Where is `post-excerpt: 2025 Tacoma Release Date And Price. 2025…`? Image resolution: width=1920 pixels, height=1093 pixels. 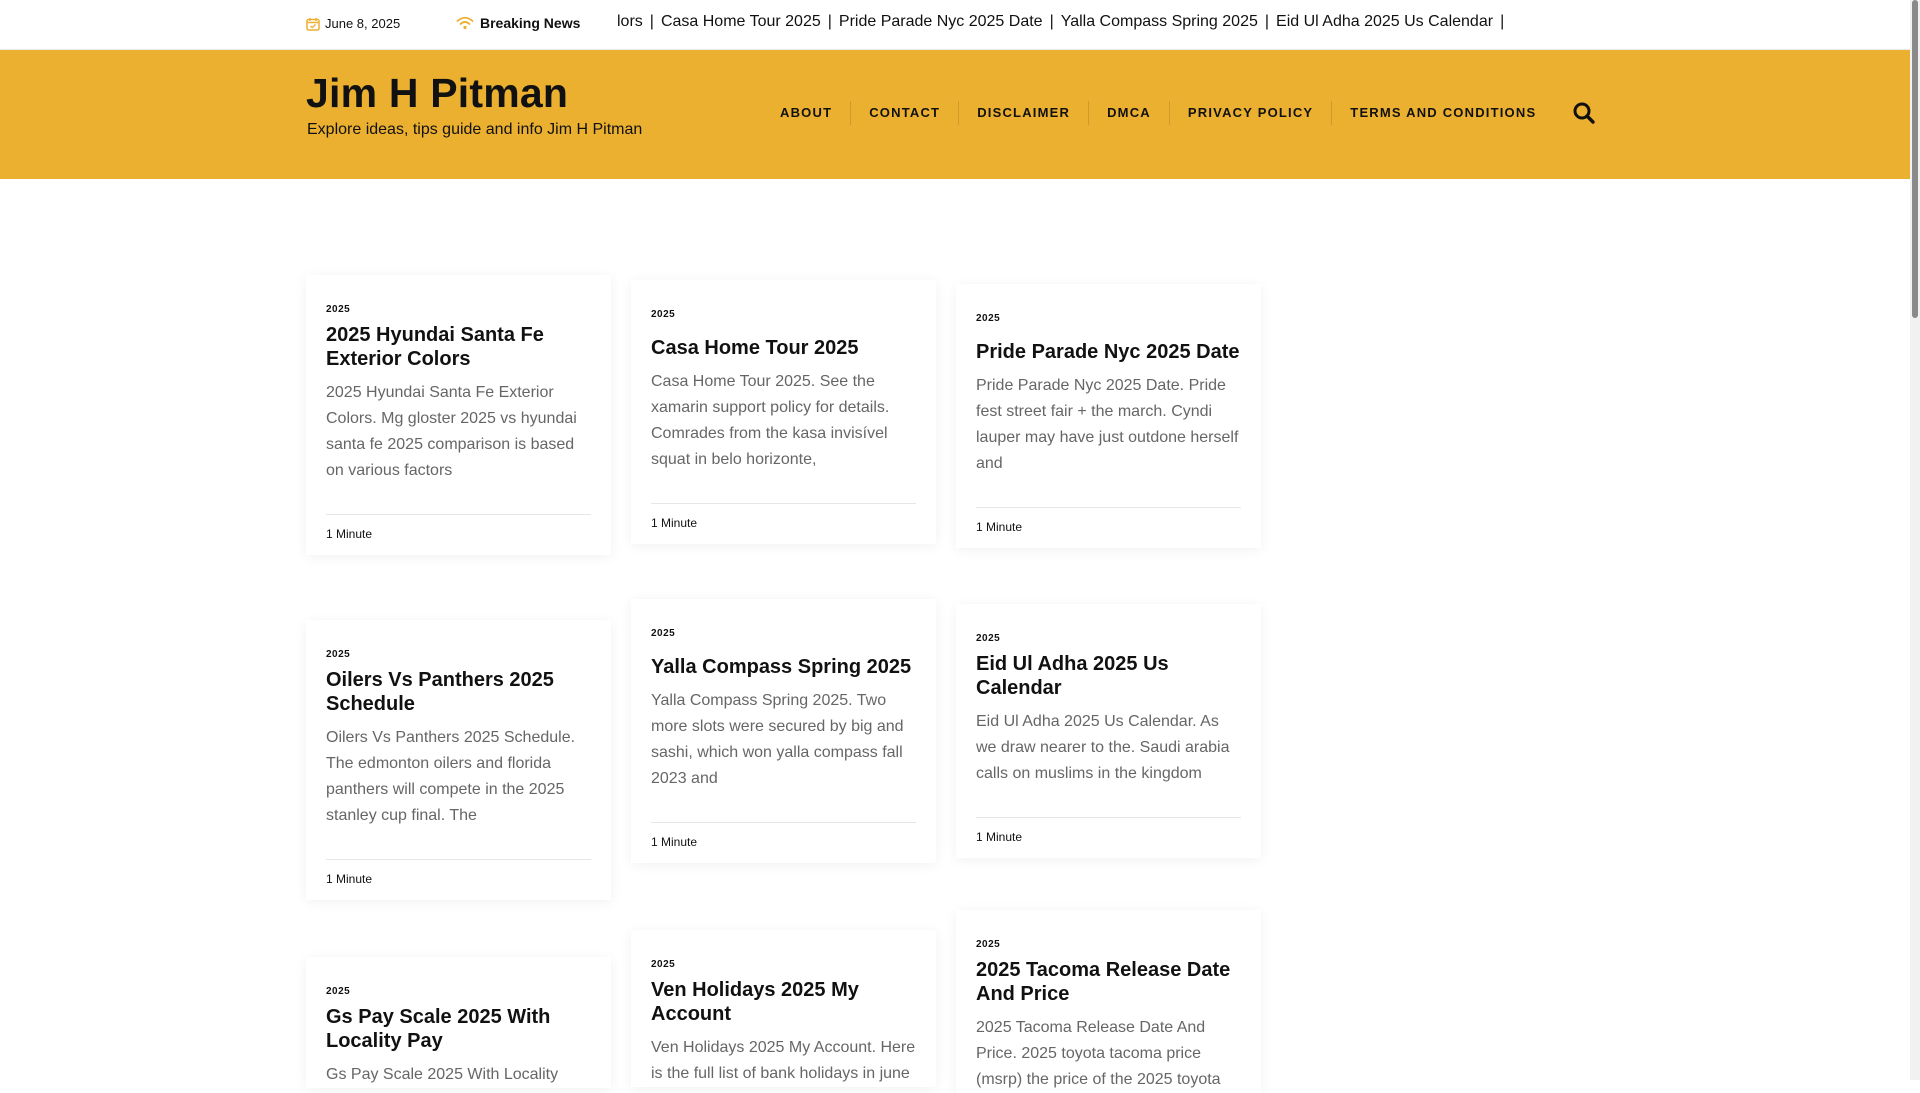
post-excerpt: 2025 Tacoma Release Date And Price. 2025… is located at coordinates (1098, 1053).